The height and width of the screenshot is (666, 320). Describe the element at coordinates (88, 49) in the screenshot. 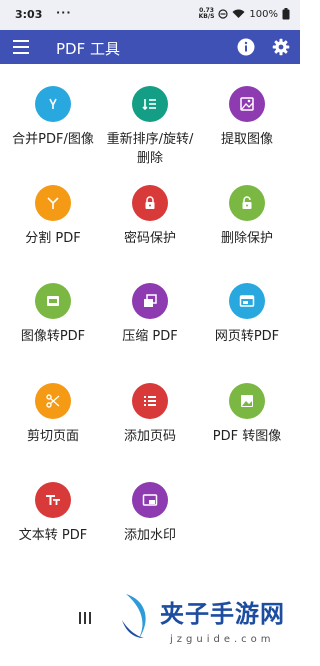

I see `page-title: PDF 工具` at that location.